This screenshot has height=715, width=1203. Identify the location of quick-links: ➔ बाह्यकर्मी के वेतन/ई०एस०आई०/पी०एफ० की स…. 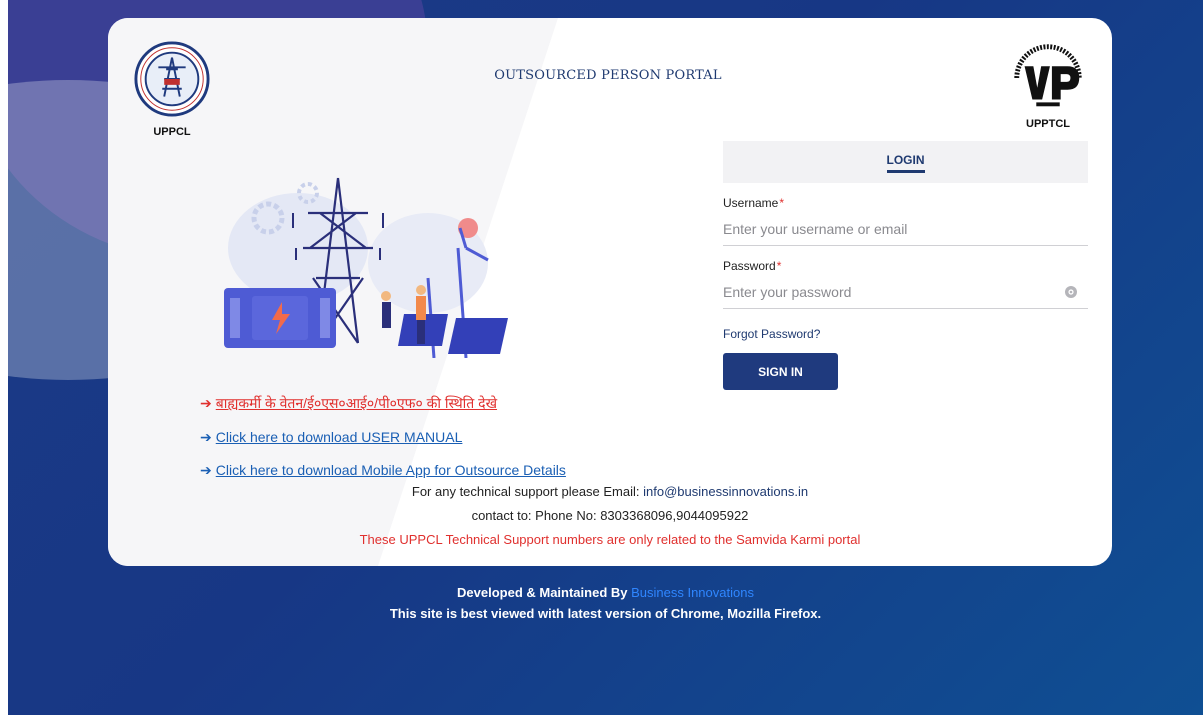
(383, 444).